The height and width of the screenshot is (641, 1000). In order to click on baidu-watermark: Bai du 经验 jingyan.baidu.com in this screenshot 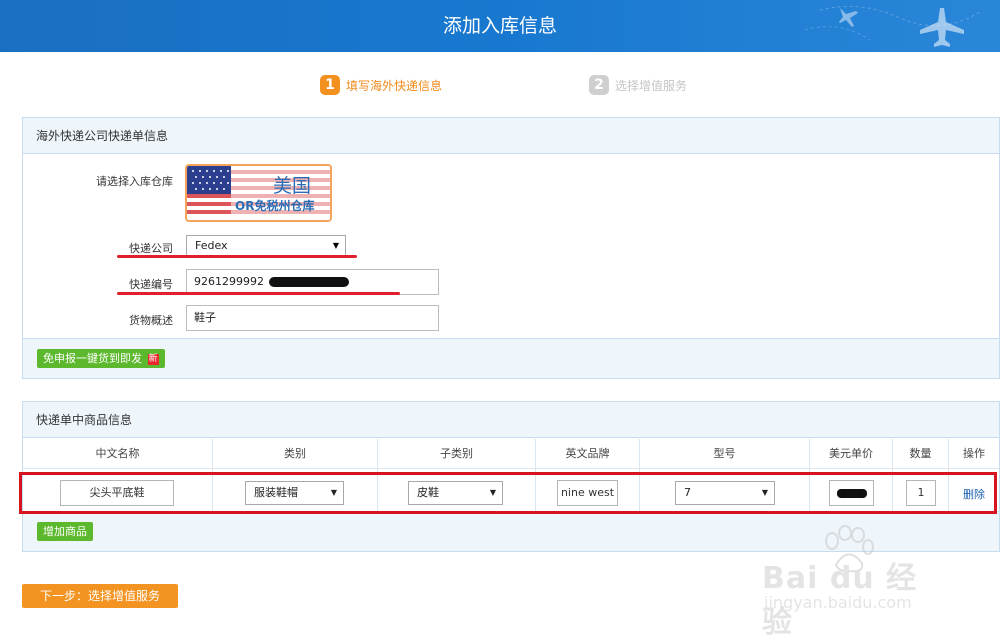, I will do `click(853, 582)`.